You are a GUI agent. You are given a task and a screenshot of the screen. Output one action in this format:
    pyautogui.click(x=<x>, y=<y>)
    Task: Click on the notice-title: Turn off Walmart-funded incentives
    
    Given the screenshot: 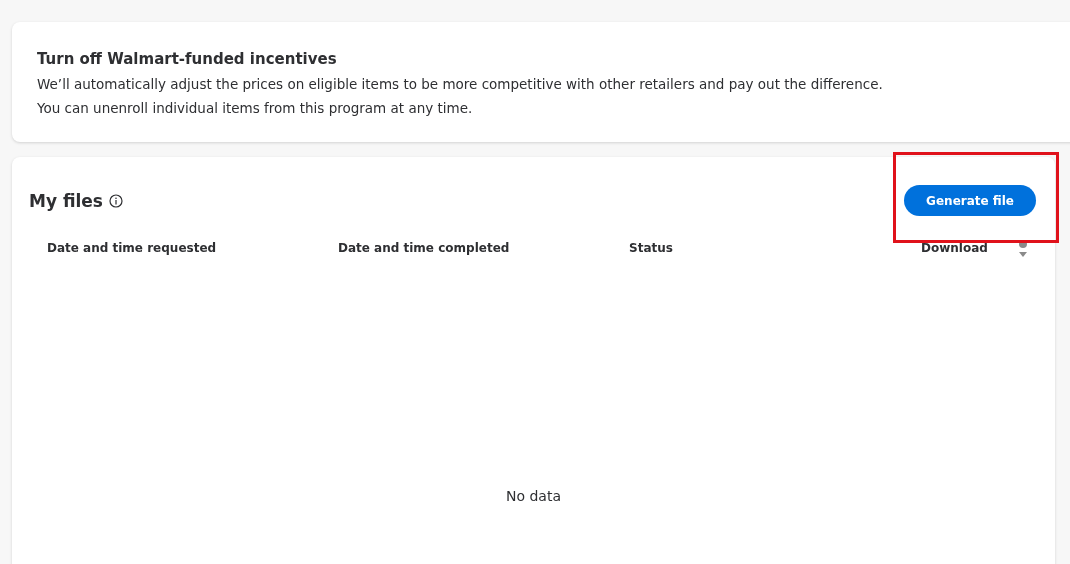 What is the action you would take?
    pyautogui.click(x=187, y=59)
    